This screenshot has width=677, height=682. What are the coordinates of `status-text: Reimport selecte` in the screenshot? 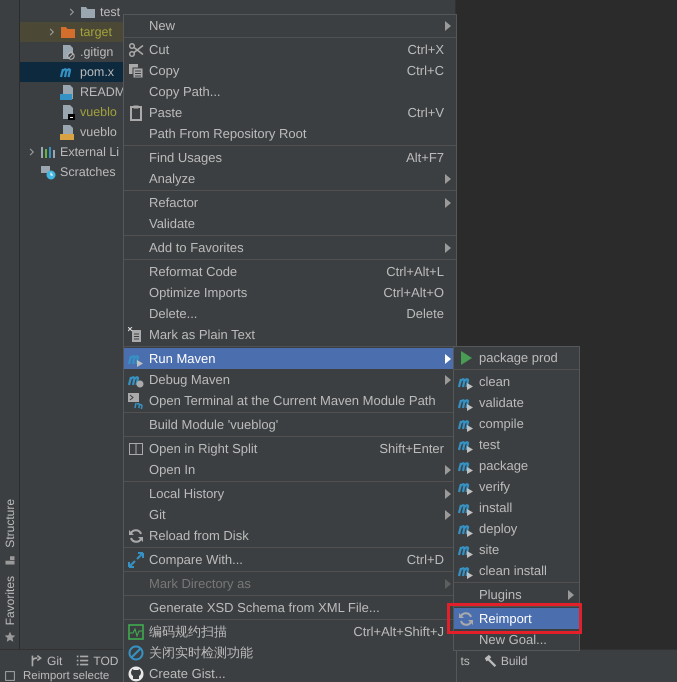 It's located at (66, 676).